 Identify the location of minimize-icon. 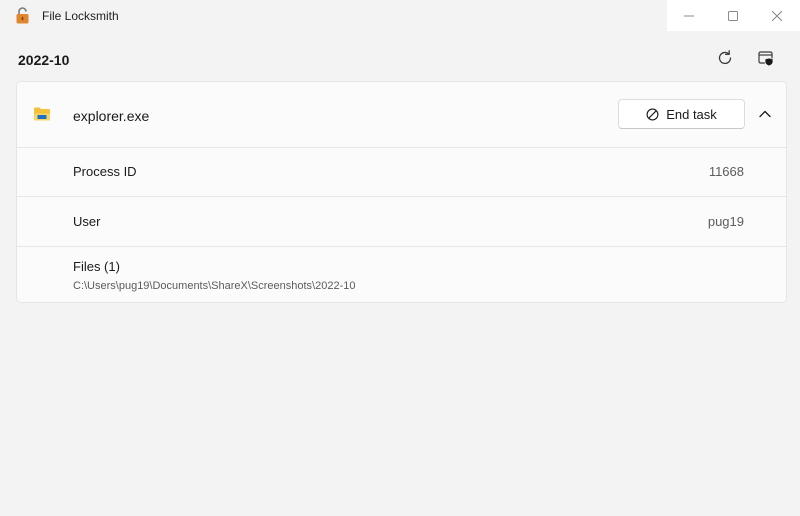
(689, 15).